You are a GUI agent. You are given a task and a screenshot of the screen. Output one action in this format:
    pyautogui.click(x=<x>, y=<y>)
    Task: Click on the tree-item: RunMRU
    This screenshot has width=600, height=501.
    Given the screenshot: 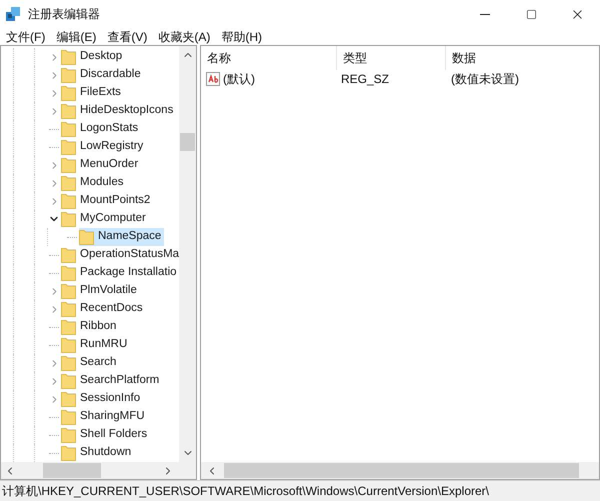 What is the action you would take?
    pyautogui.click(x=95, y=345)
    